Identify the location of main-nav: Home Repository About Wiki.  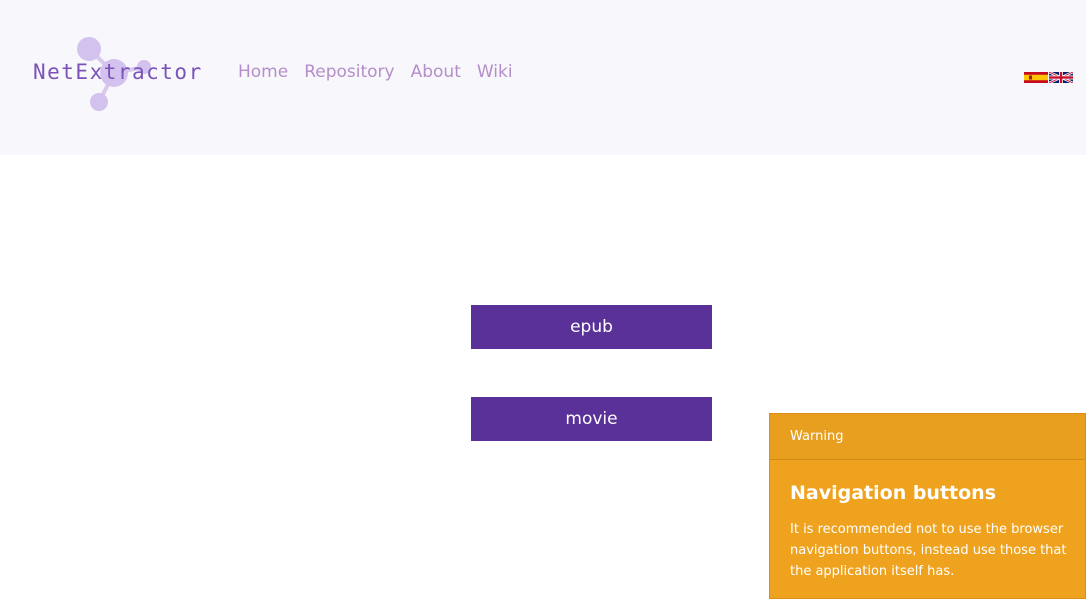
(375, 72).